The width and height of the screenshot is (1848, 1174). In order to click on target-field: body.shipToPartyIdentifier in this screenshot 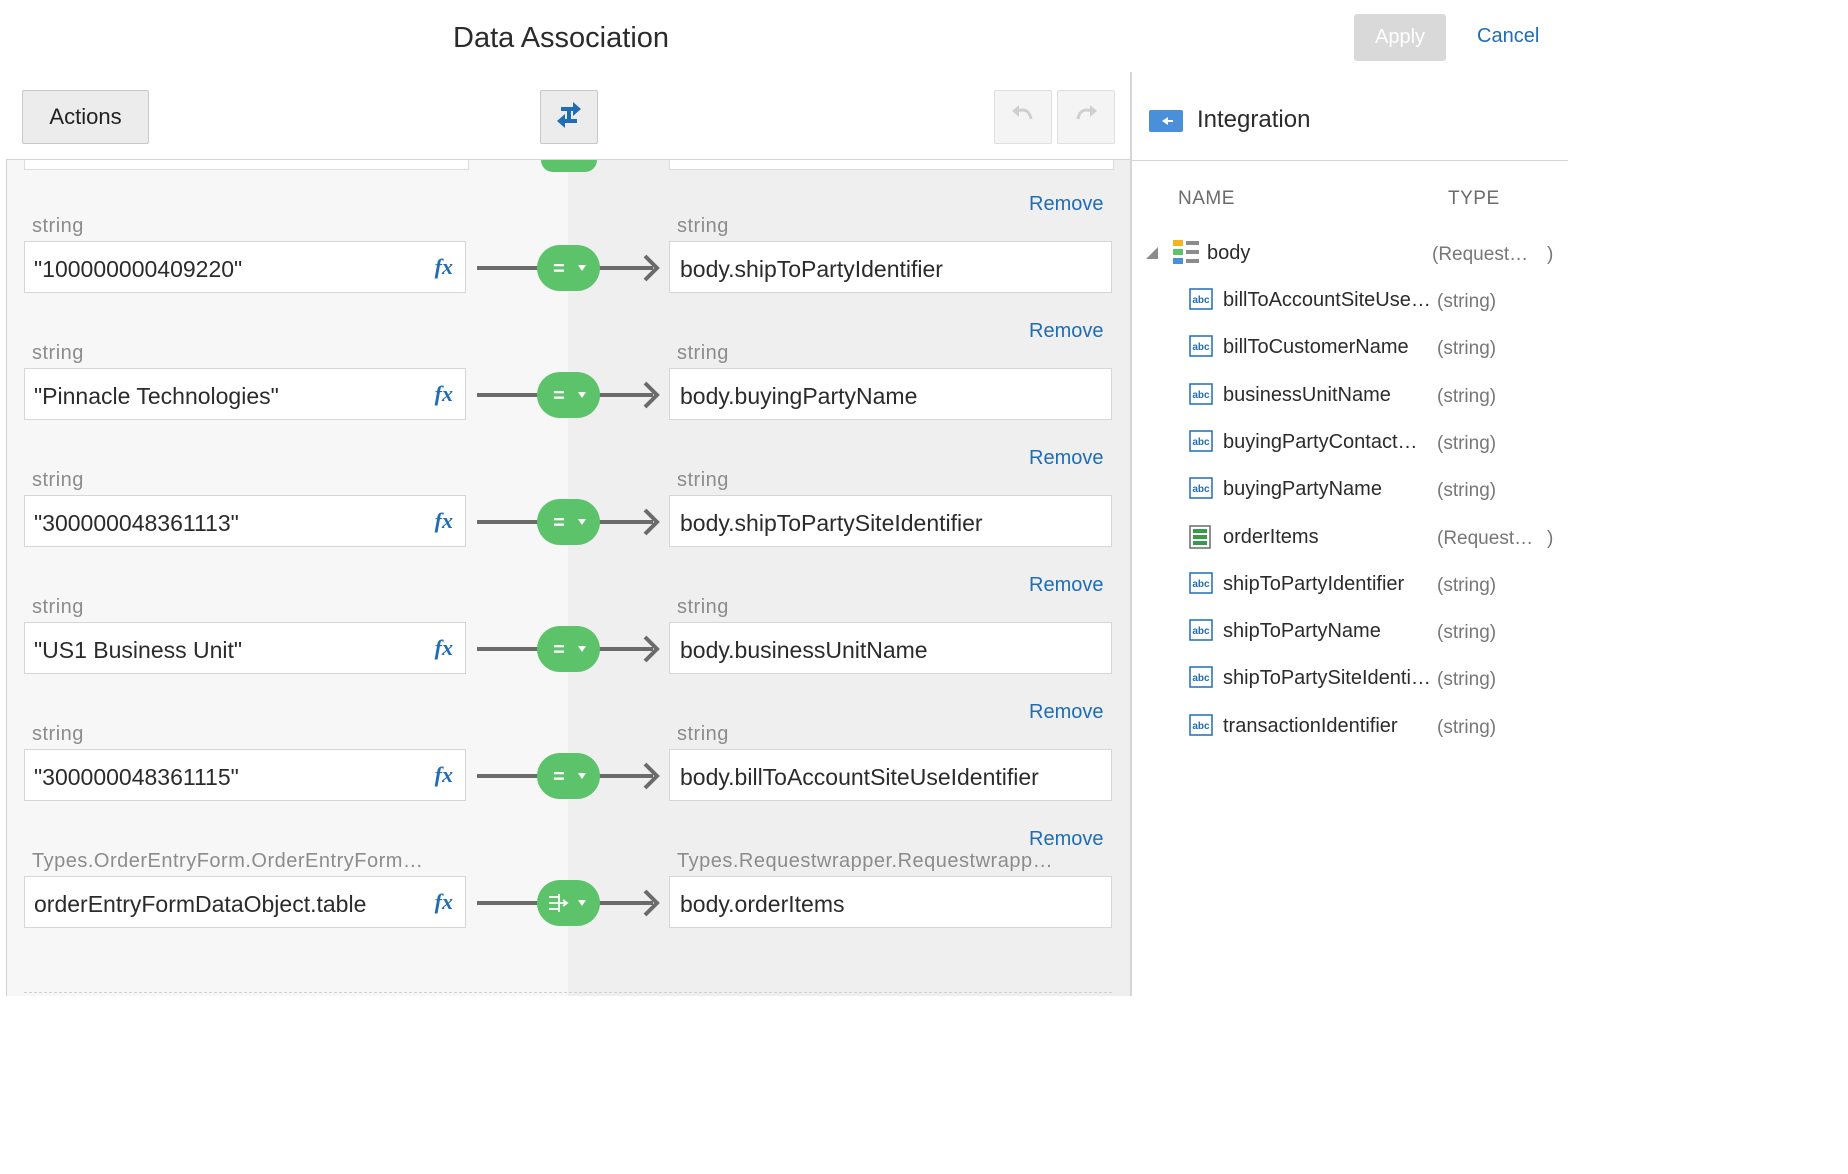, I will do `click(890, 267)`.